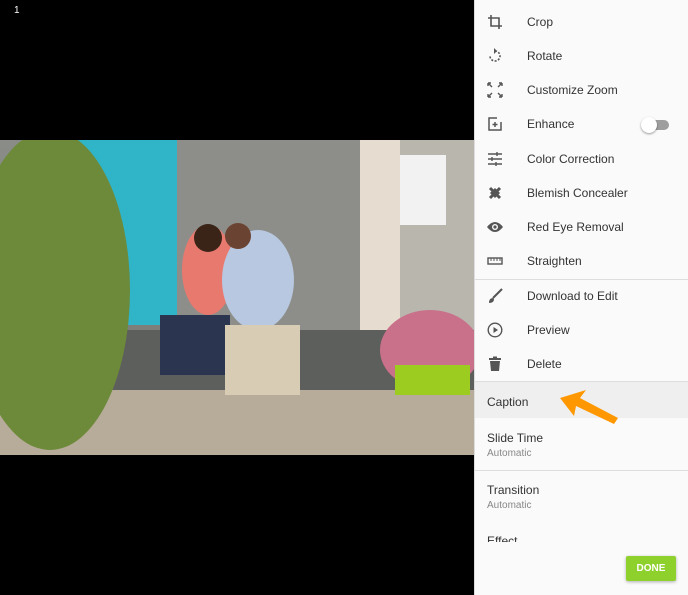 The image size is (688, 595). Describe the element at coordinates (495, 261) in the screenshot. I see `ruler-icon` at that location.